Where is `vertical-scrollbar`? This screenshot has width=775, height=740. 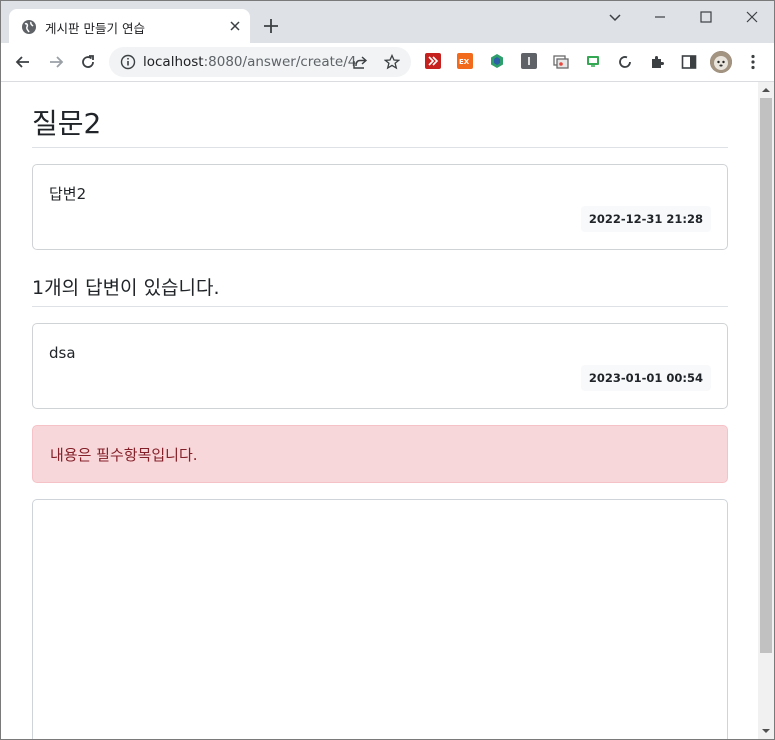 vertical-scrollbar is located at coordinates (766, 410).